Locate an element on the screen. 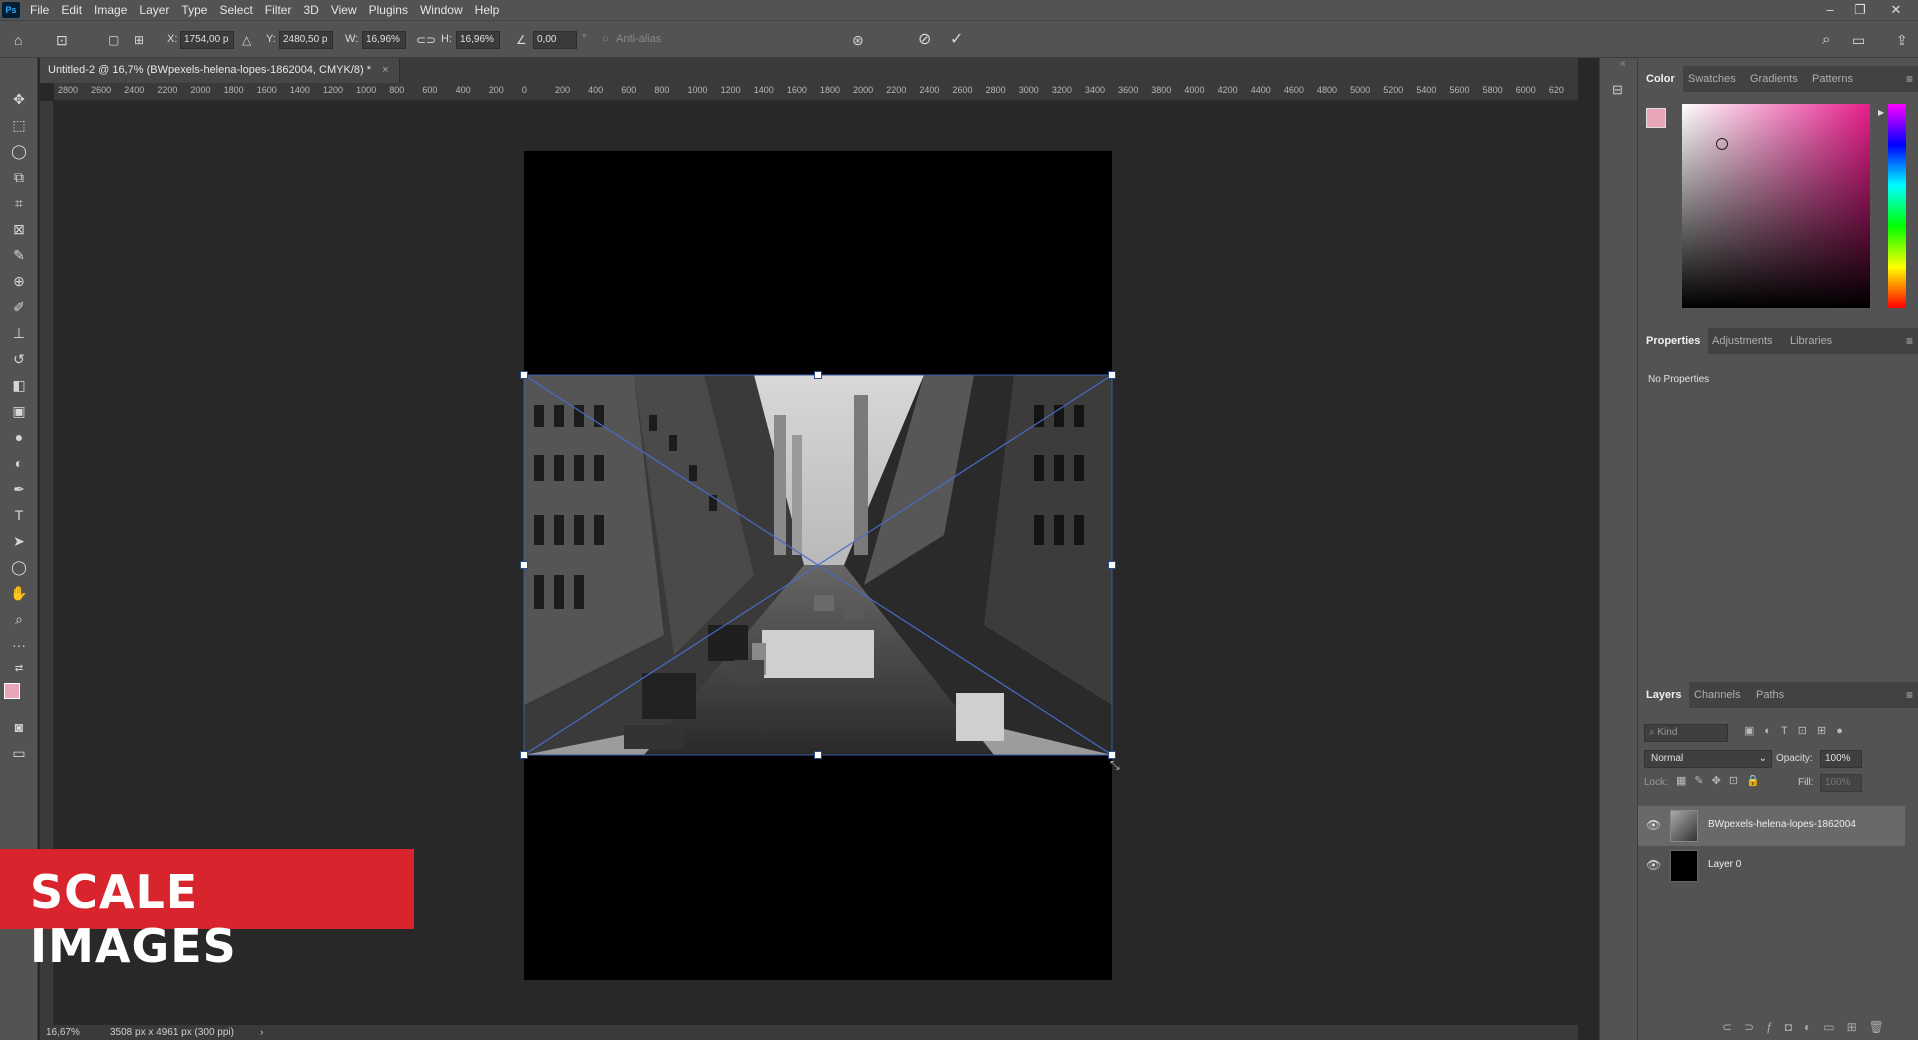  frame-tool-icon: ⊠ is located at coordinates (19, 229).